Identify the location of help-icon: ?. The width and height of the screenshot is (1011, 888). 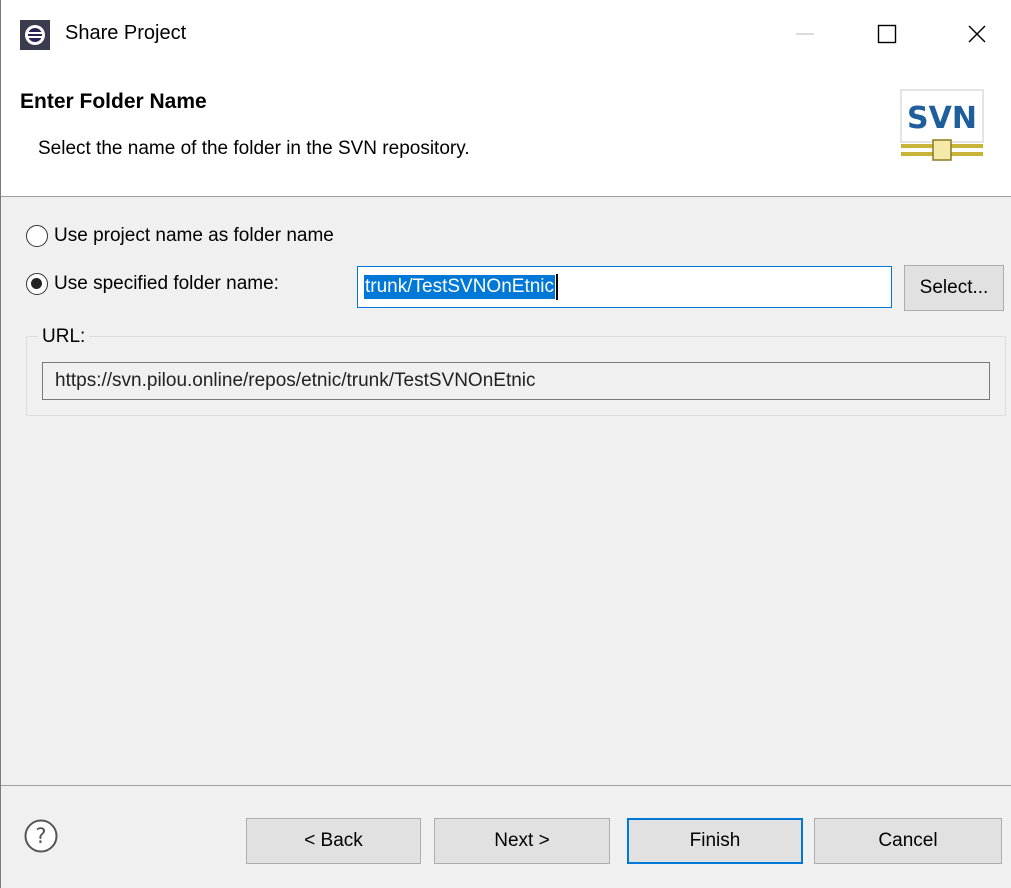
(41, 836).